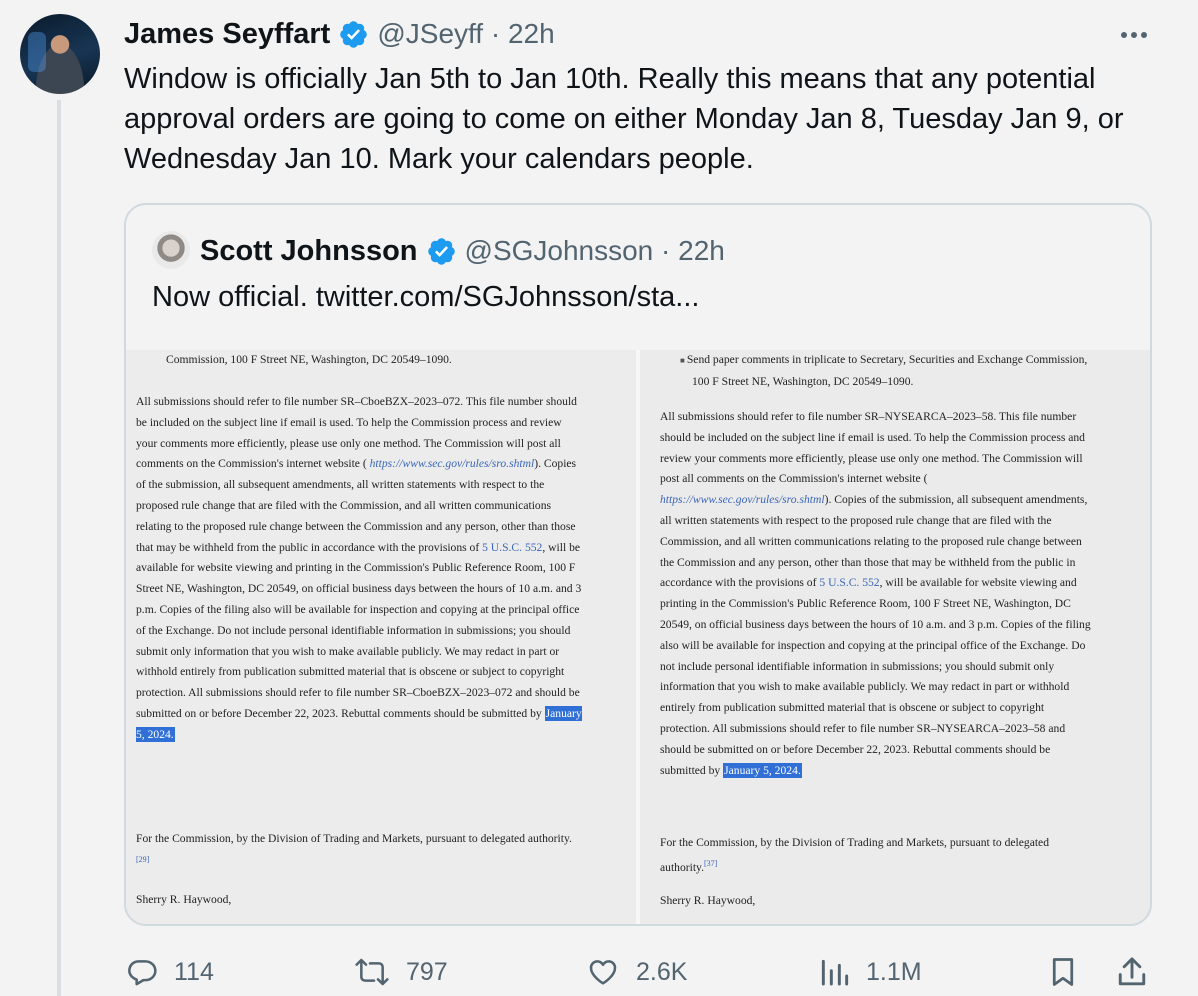 This screenshot has height=996, width=1198. I want to click on quoted-author-avatar, so click(171, 250).